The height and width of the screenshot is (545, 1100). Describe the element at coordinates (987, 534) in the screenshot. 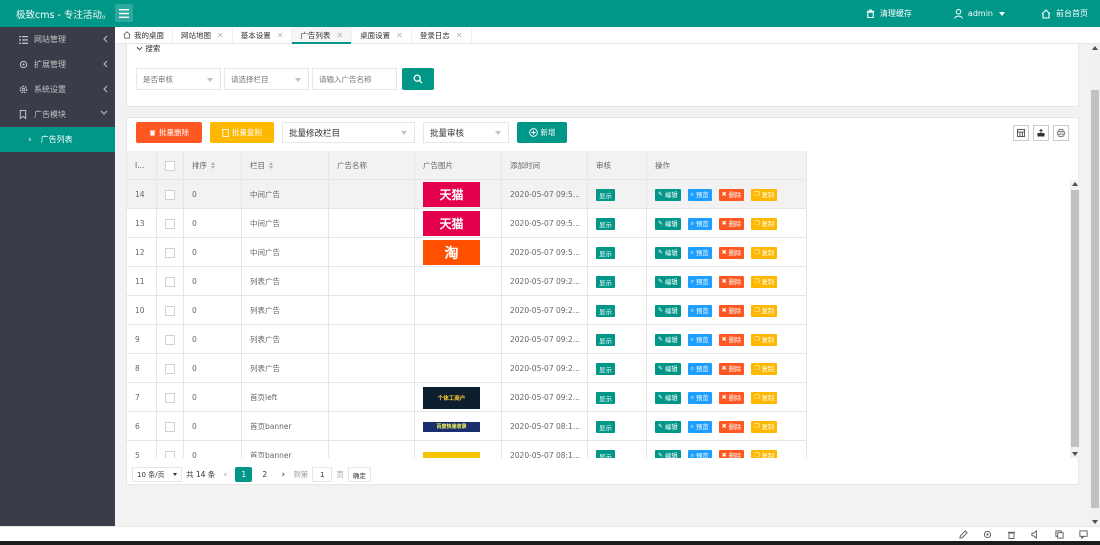

I see `settings-icon` at that location.